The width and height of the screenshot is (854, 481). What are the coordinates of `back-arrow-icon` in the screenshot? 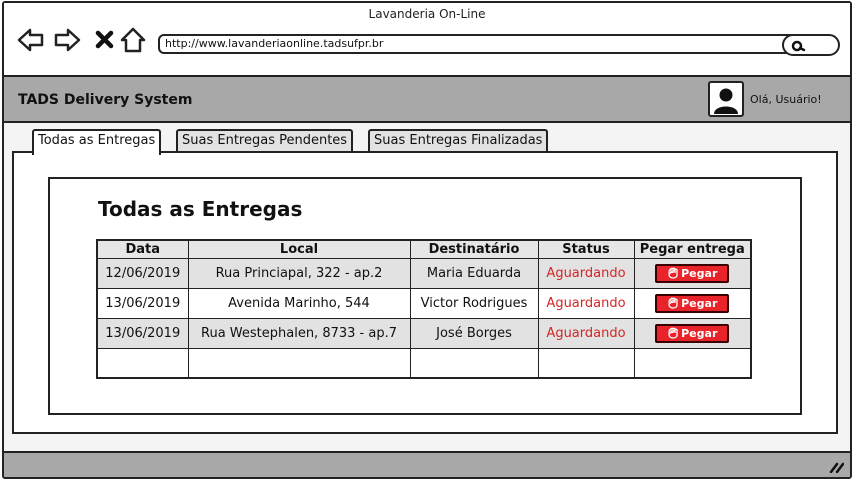 It's located at (31, 40).